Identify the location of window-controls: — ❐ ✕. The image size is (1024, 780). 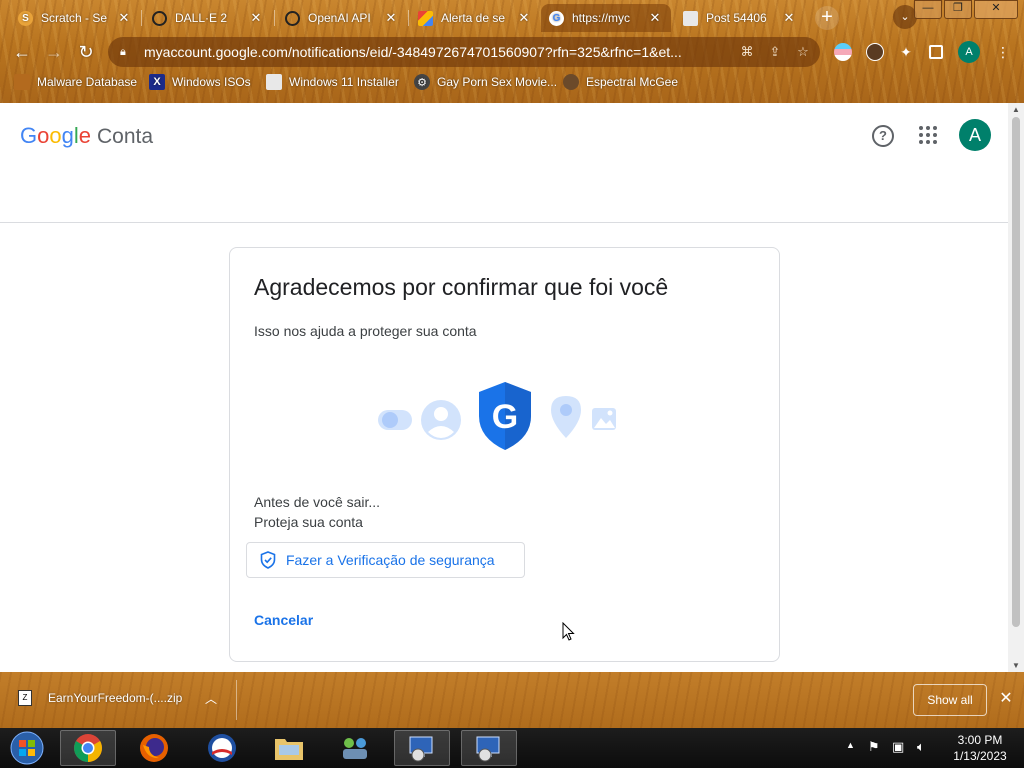
(965, 9).